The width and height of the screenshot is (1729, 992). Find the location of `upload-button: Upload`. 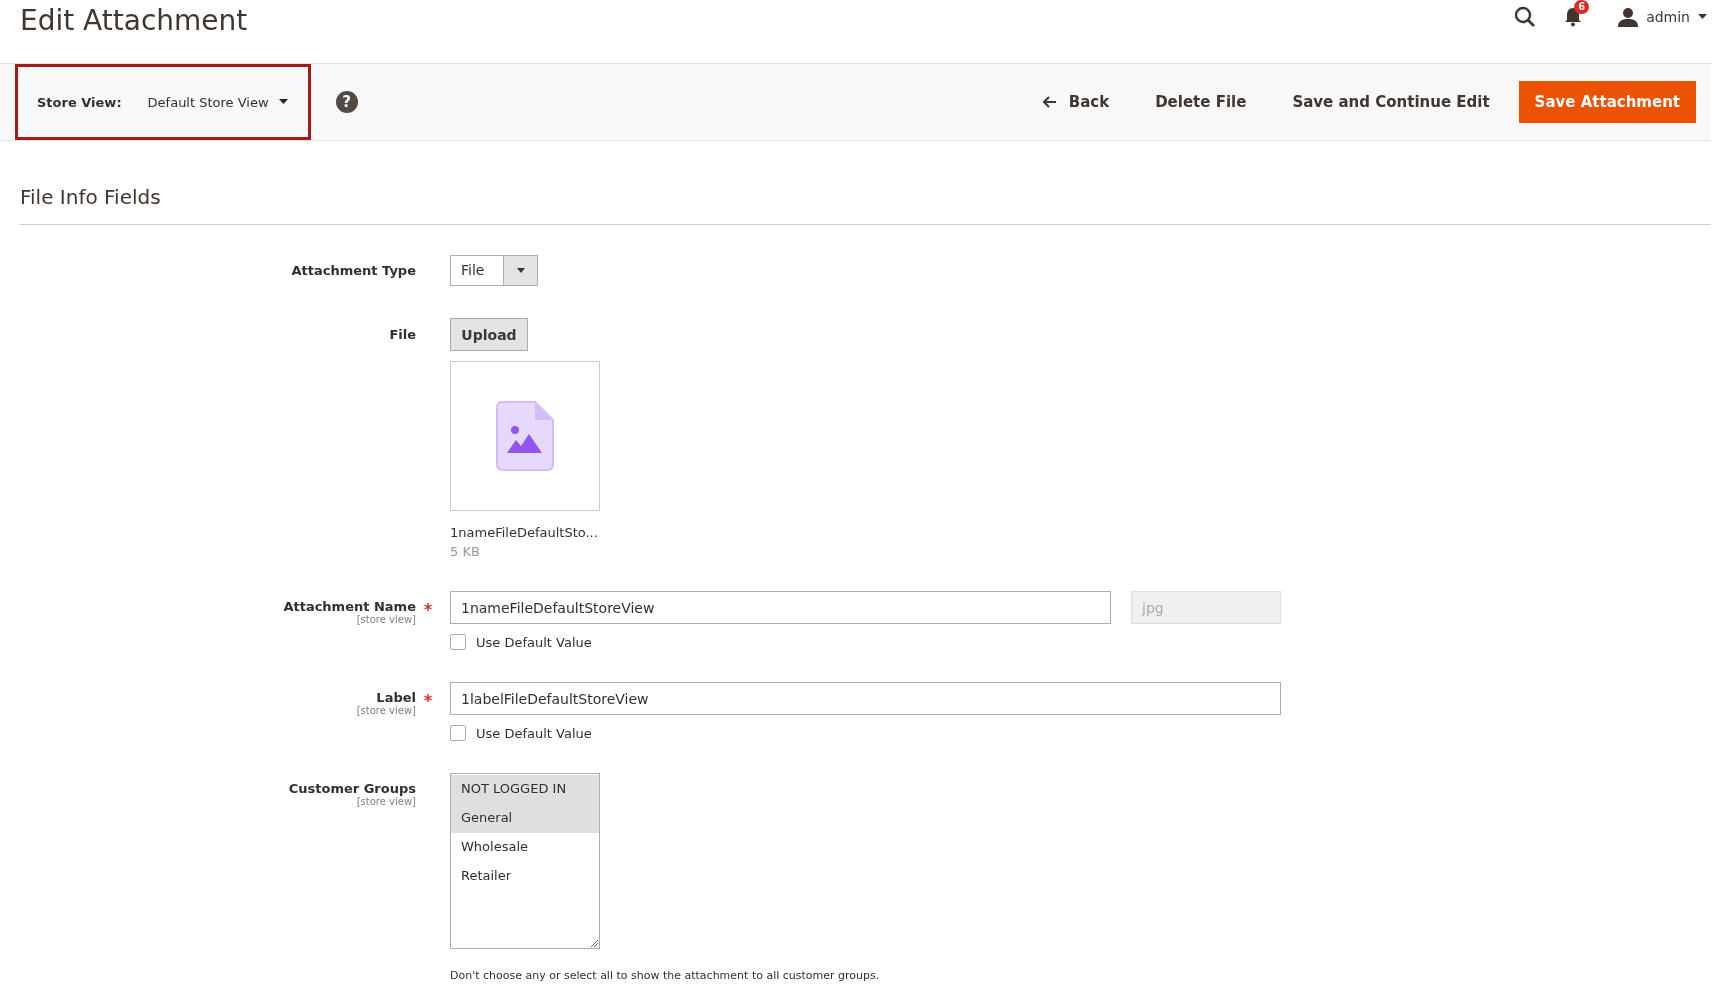

upload-button: Upload is located at coordinates (489, 334).